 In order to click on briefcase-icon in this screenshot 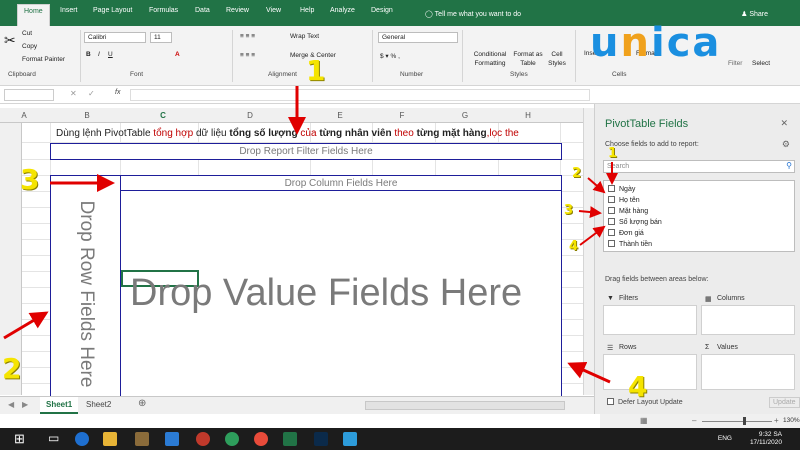, I will do `click(142, 439)`.